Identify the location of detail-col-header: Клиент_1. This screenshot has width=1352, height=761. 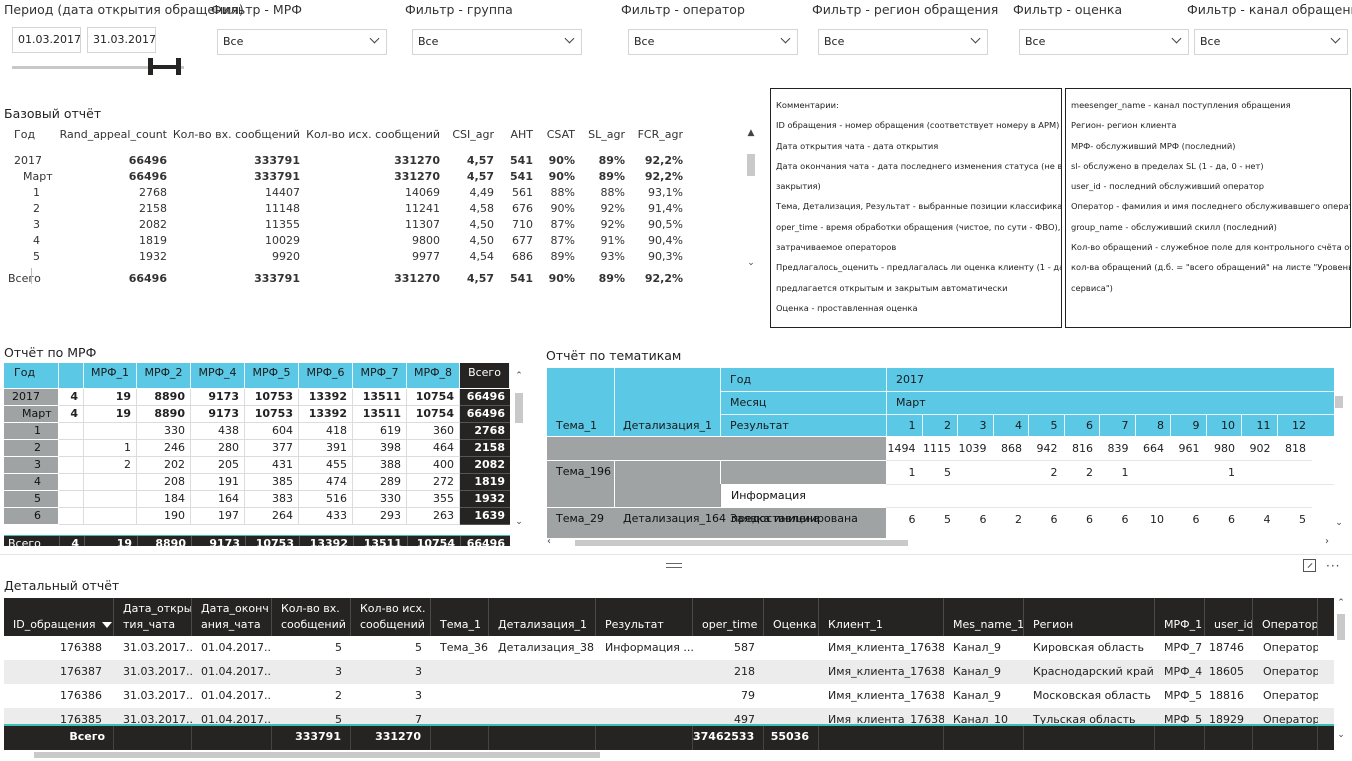
(881, 617).